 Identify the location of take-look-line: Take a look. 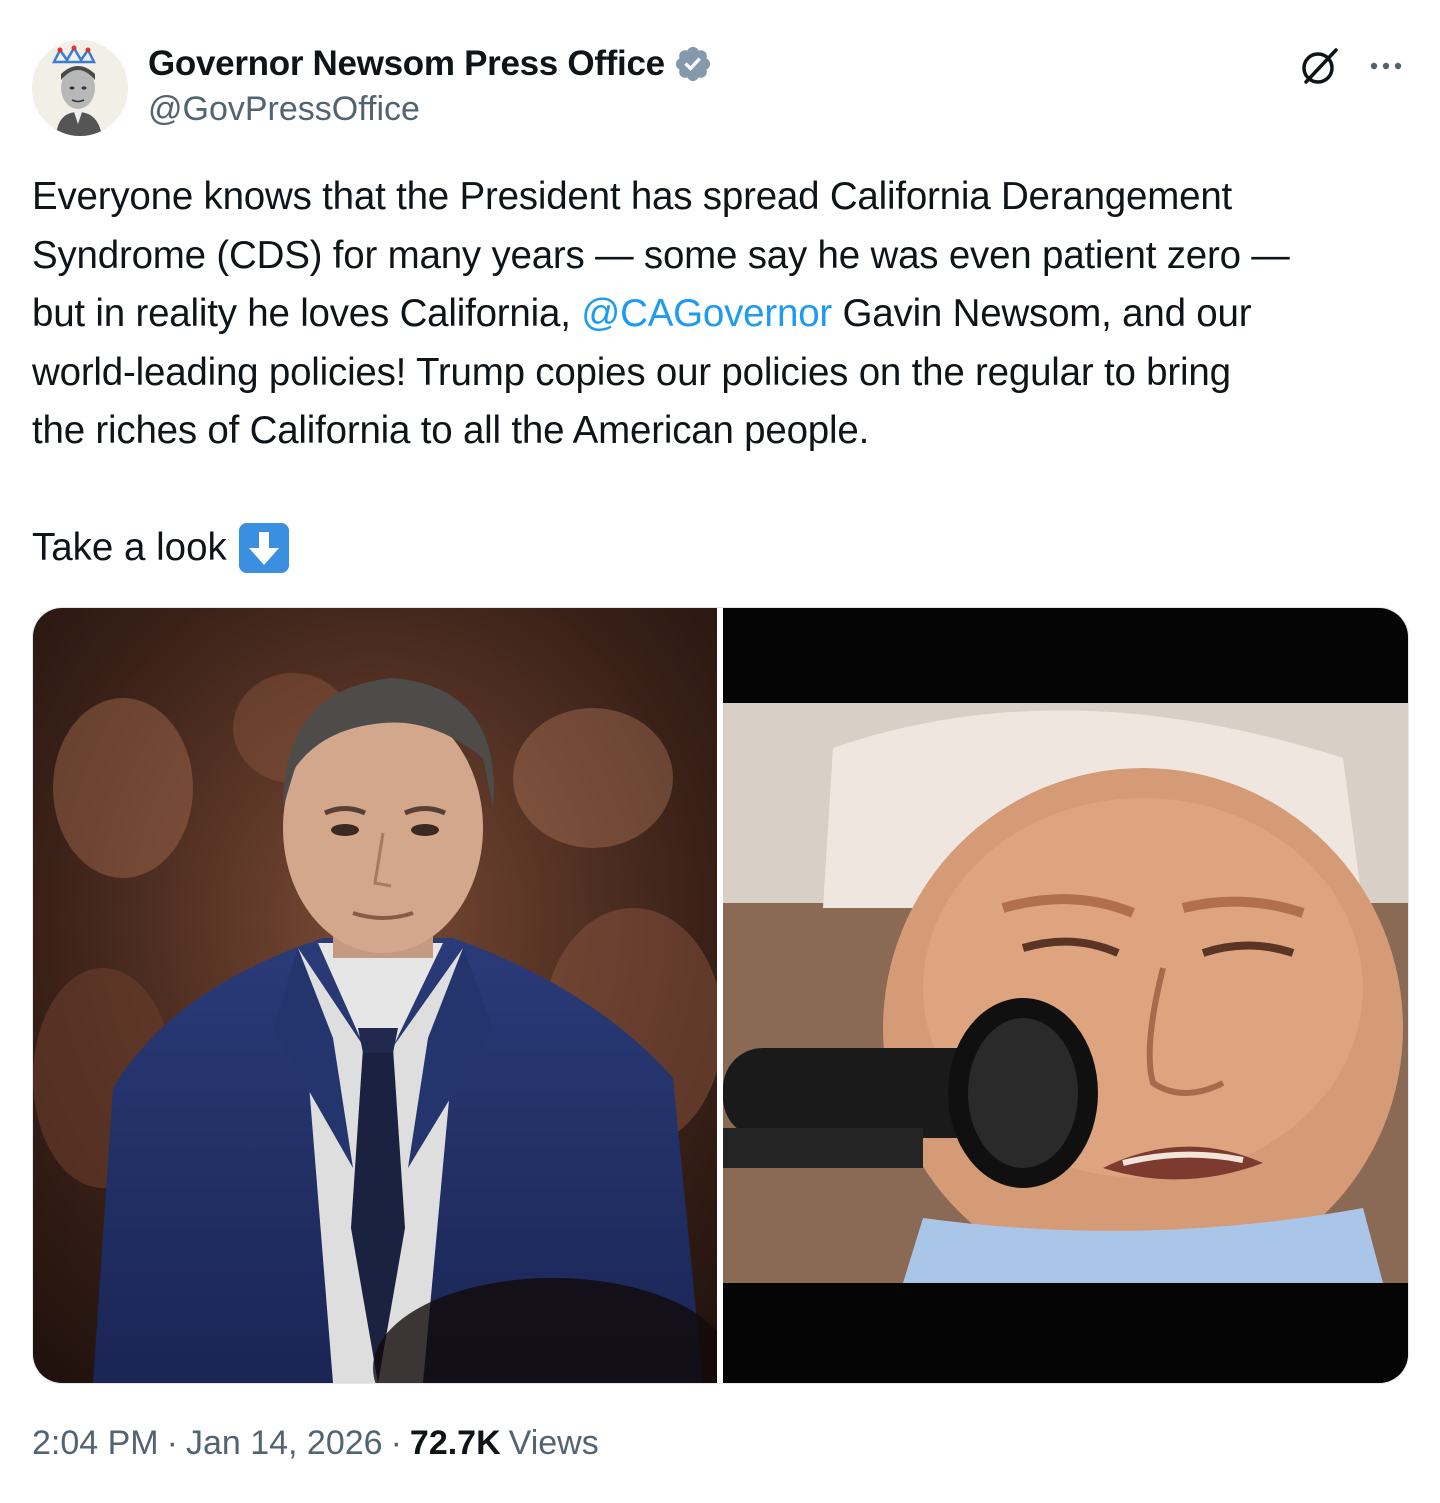
(160, 548).